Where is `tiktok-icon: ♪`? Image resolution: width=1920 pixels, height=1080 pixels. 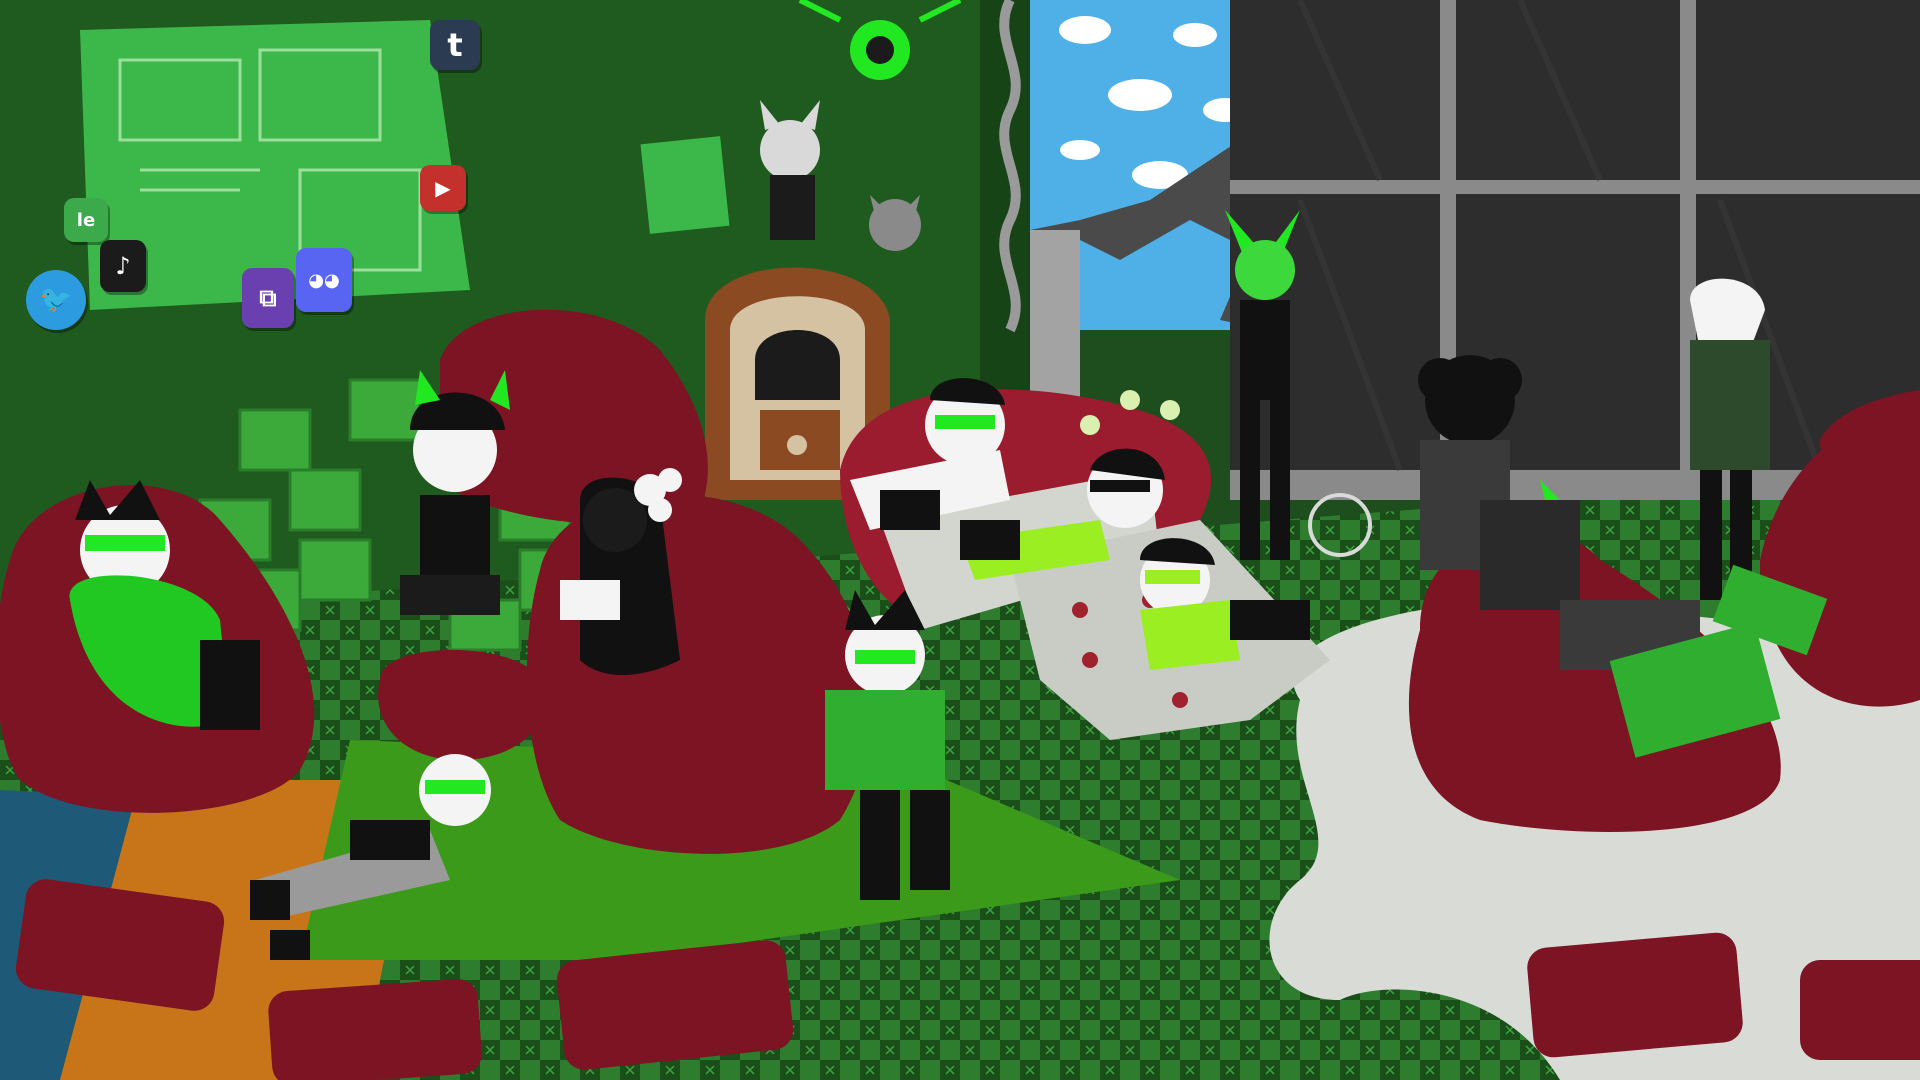 tiktok-icon: ♪ is located at coordinates (123, 266).